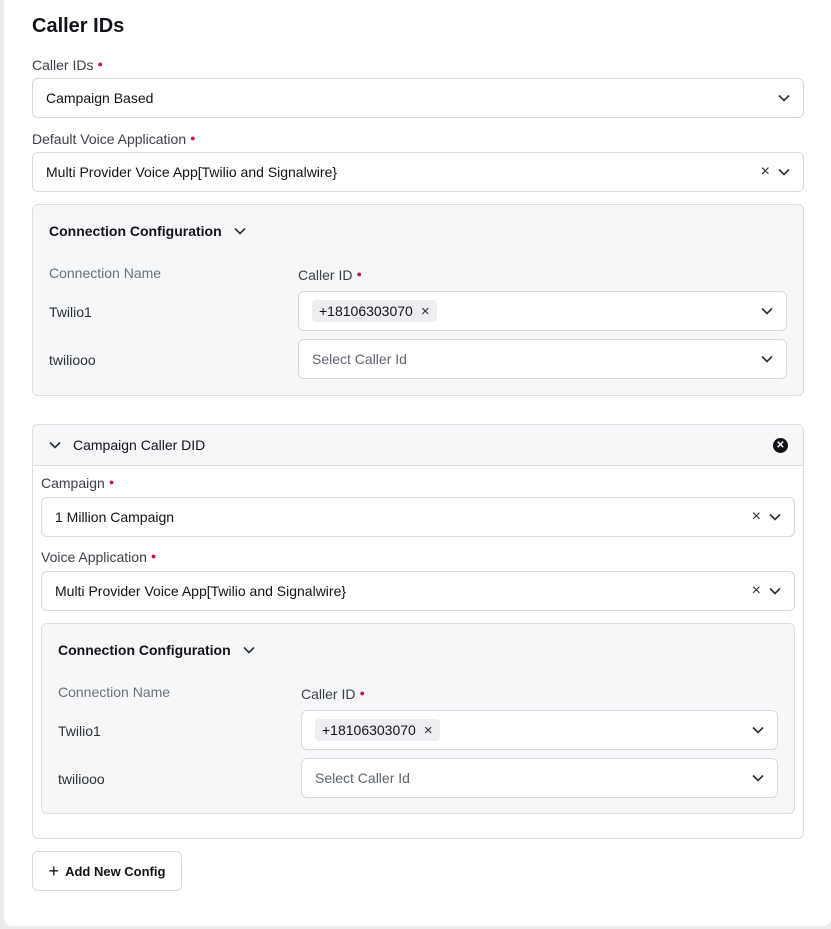 This screenshot has height=929, width=831. I want to click on add-new-config-button: + Add New Config, so click(107, 871).